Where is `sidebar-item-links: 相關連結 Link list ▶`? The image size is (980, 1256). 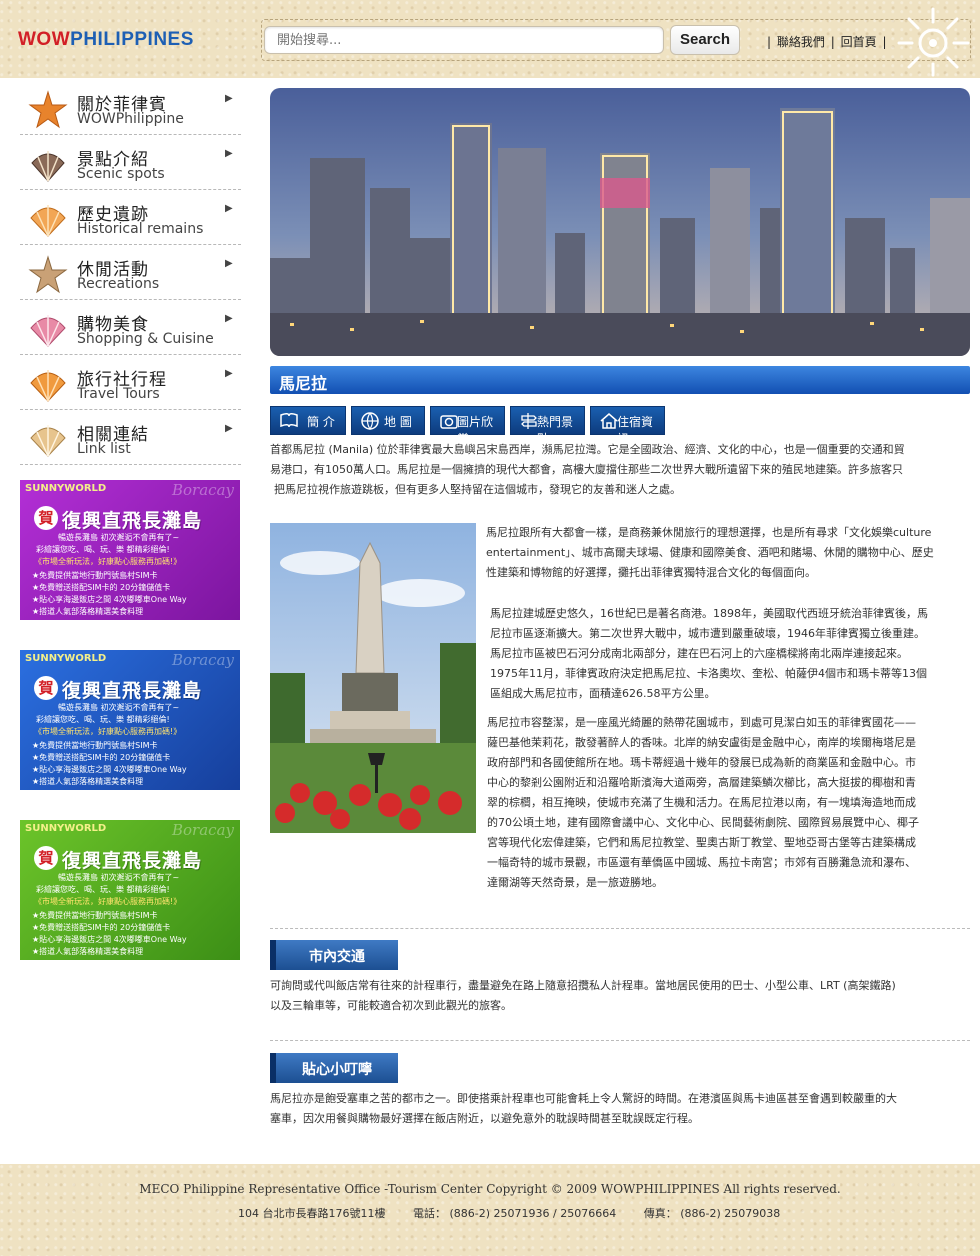 sidebar-item-links: 相關連結 Link list ▶ is located at coordinates (130, 437).